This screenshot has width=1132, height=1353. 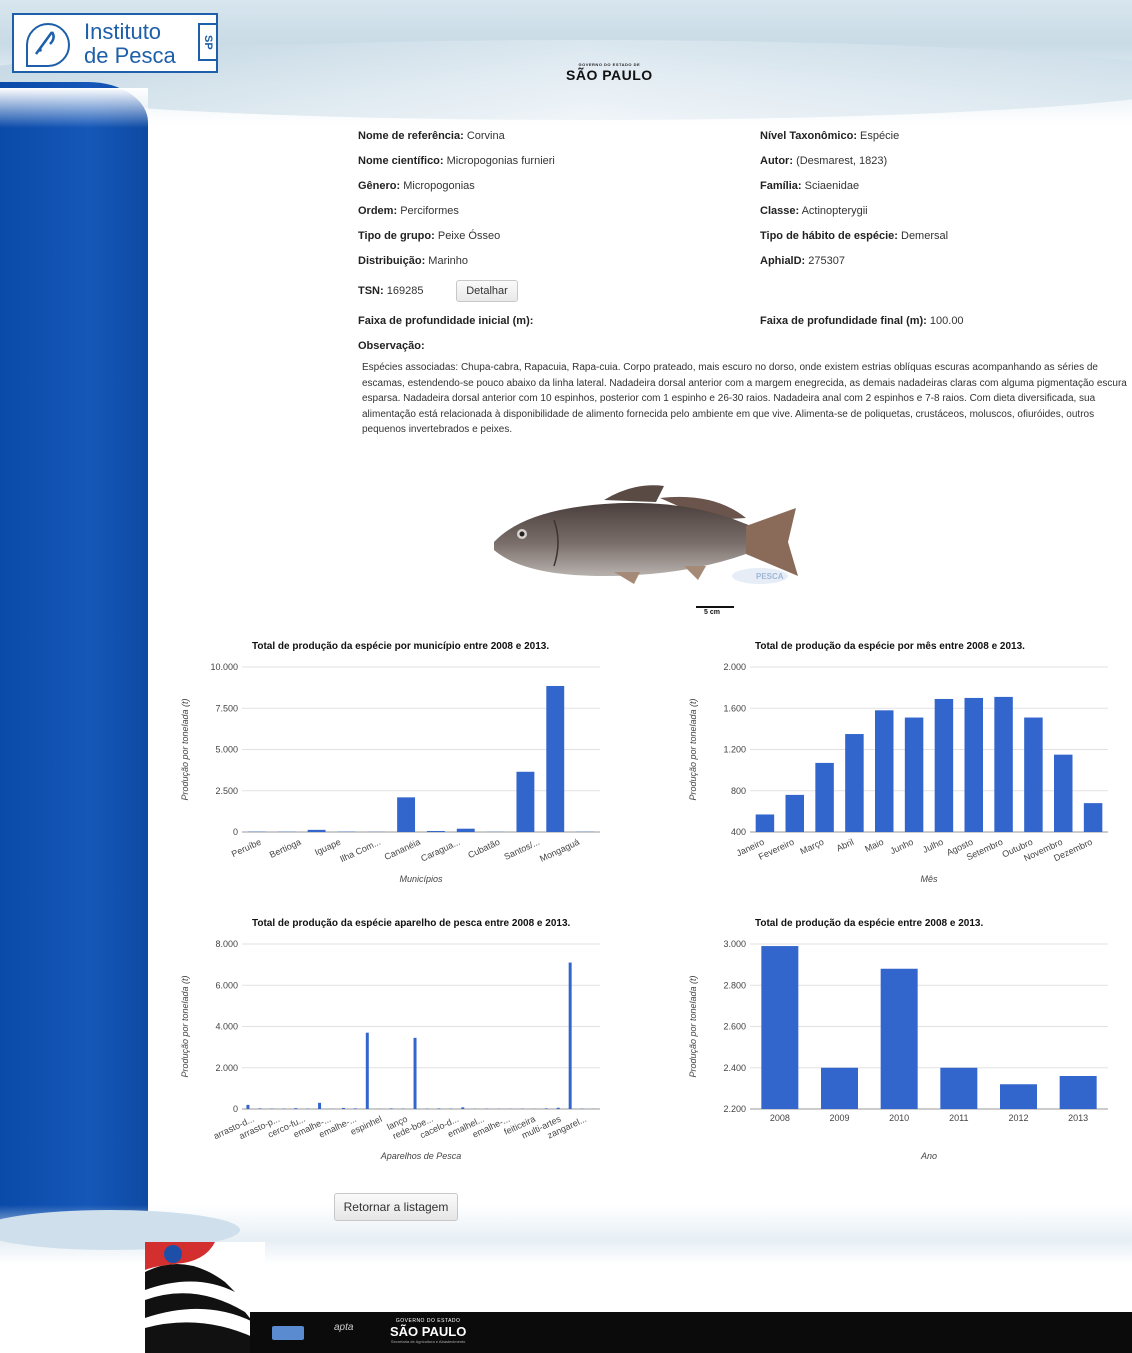 I want to click on footer-pesca-logo, so click(x=288, y=1333).